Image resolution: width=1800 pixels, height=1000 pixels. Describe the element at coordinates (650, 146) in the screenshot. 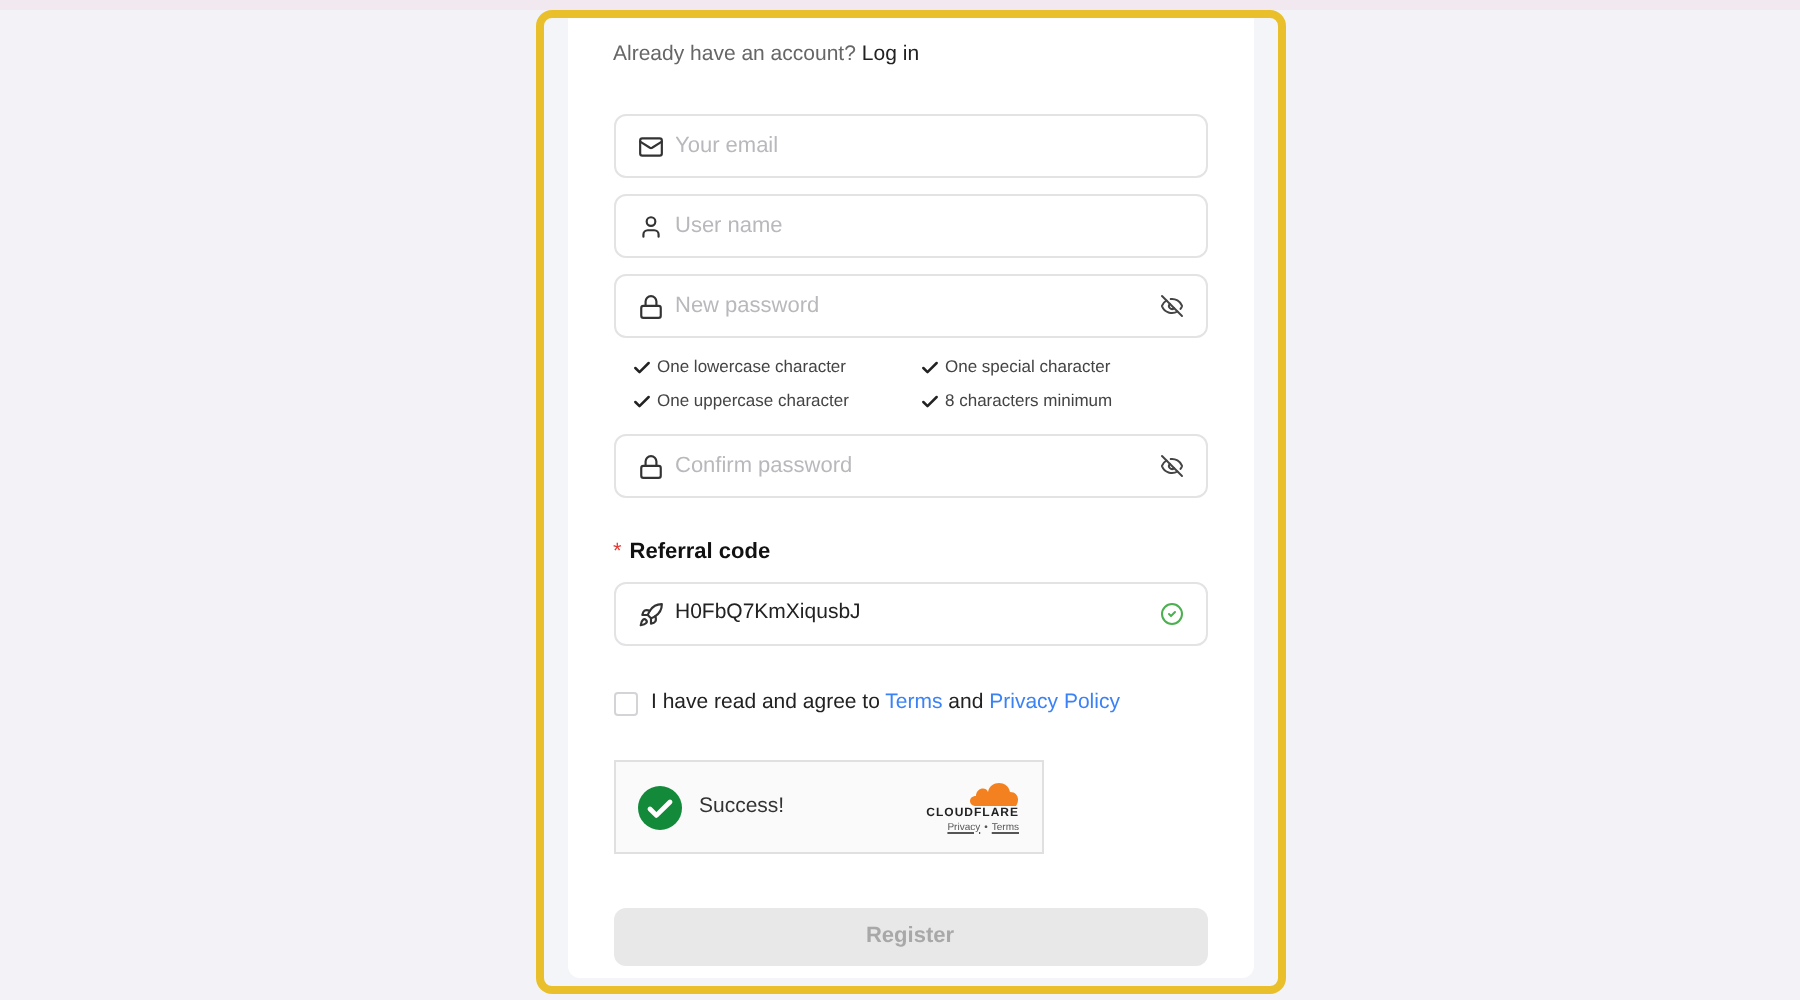

I see `envelope-icon` at that location.